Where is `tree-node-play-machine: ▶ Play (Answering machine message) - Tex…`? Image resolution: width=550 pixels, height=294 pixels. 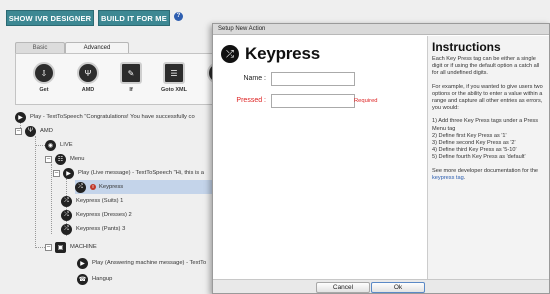 tree-node-play-machine: ▶ Play (Answering machine message) - Tex… is located at coordinates (141, 263).